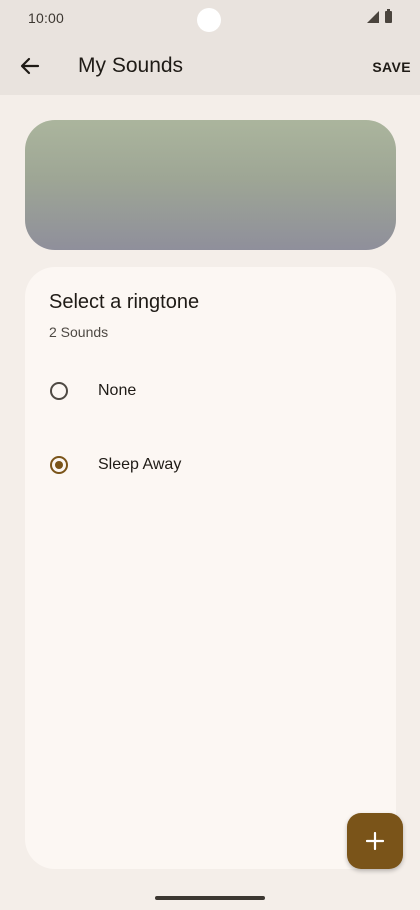  Describe the element at coordinates (140, 464) in the screenshot. I see `ringtone-option-label: Sleep Away` at that location.